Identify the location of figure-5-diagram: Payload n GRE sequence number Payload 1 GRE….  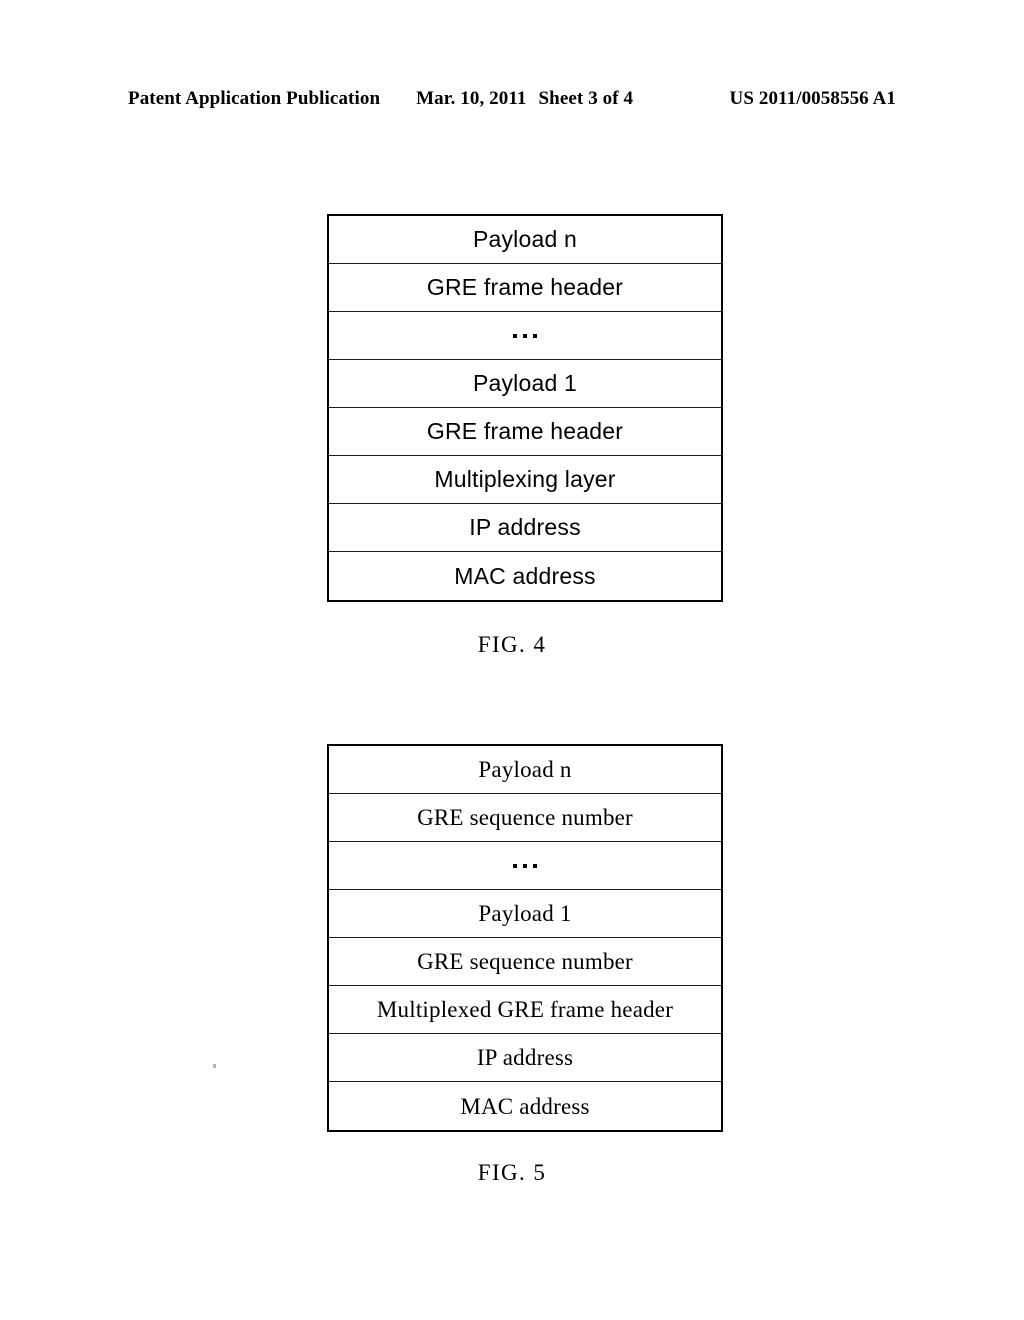
(525, 938).